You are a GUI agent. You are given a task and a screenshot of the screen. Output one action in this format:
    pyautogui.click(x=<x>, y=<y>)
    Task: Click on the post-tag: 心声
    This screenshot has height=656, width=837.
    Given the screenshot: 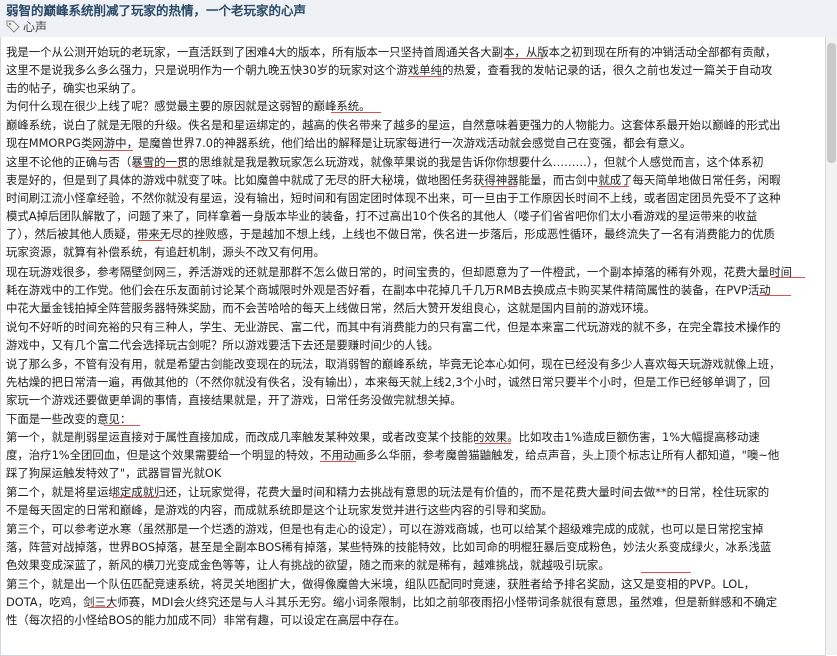 What is the action you would take?
    pyautogui.click(x=26, y=26)
    